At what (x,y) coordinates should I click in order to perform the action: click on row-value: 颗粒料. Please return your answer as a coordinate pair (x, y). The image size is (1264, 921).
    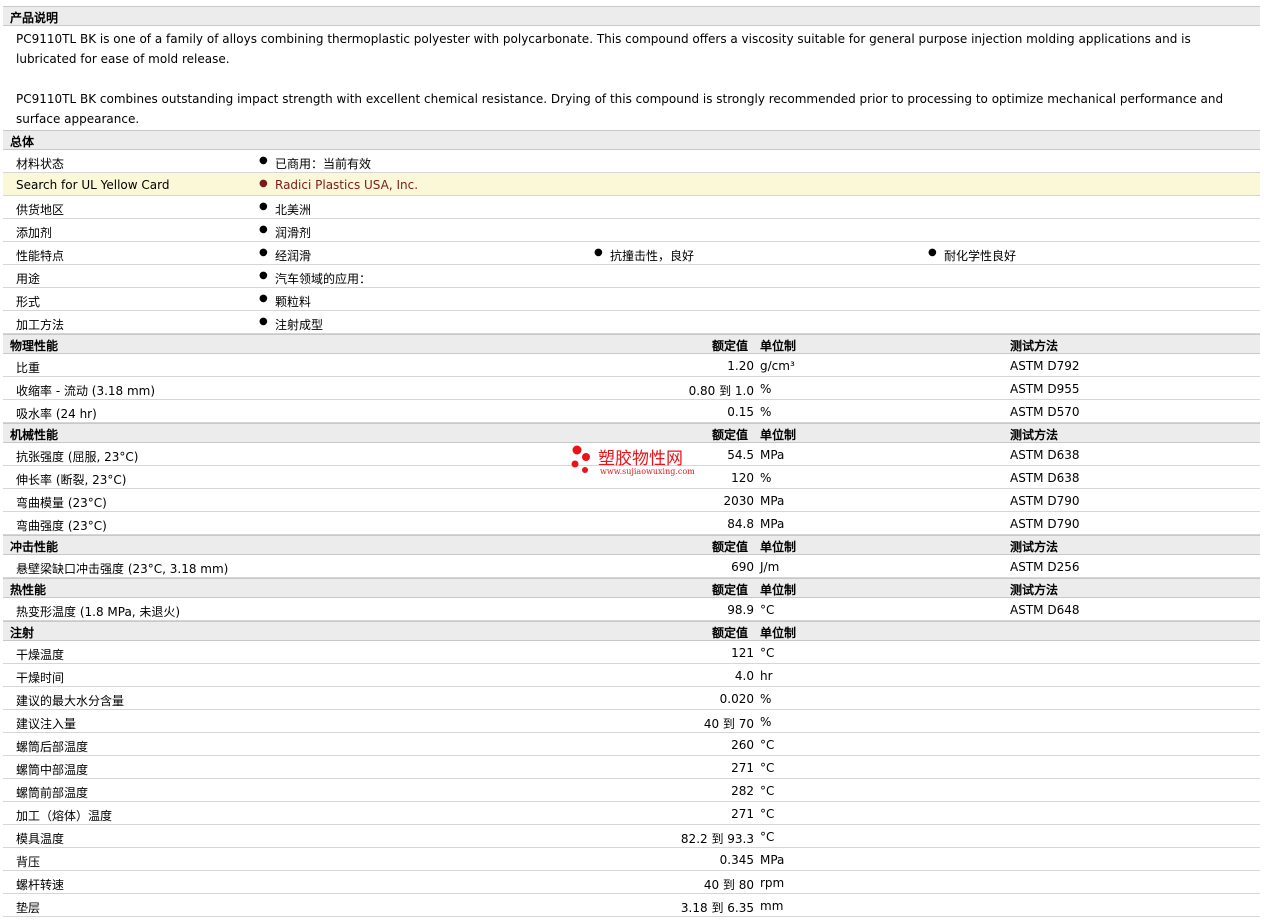
    Looking at the image, I should click on (285, 301).